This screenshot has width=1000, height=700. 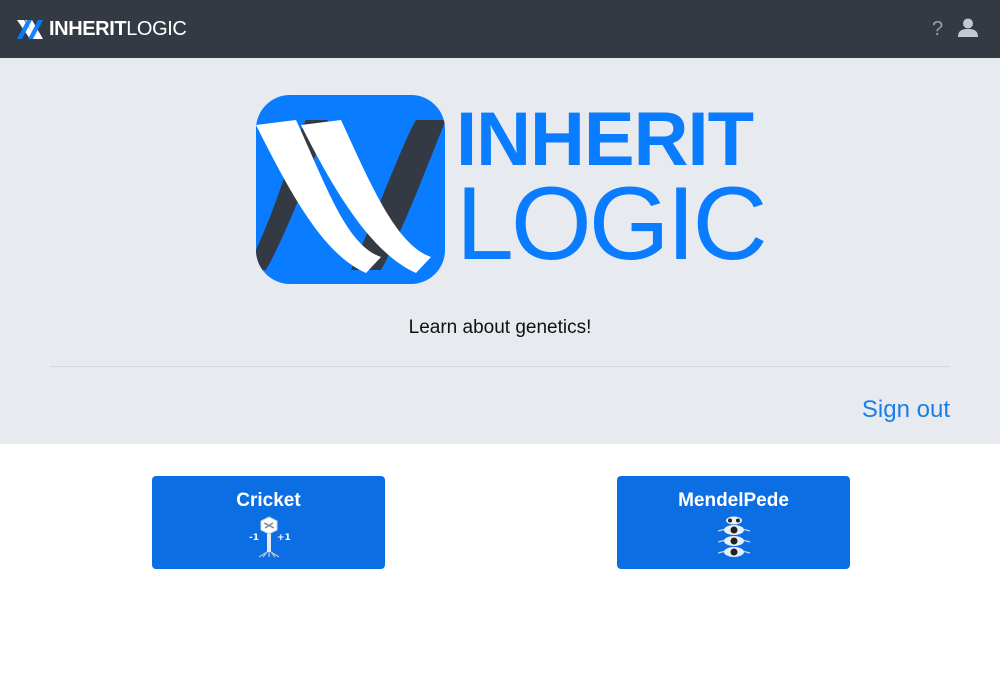 I want to click on game-title: MendelPede, so click(x=733, y=500).